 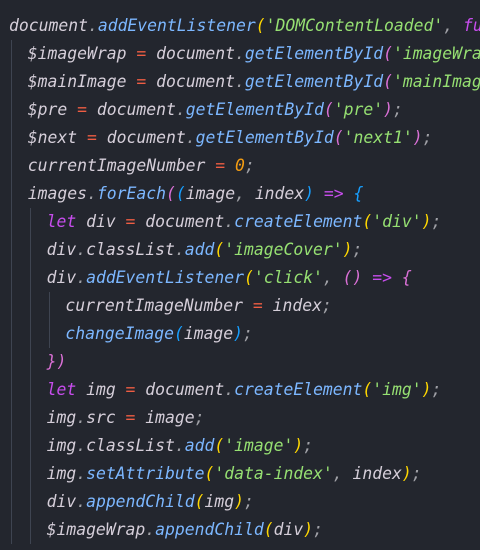 I want to click on code-token: addEventListener, so click(x=165, y=277).